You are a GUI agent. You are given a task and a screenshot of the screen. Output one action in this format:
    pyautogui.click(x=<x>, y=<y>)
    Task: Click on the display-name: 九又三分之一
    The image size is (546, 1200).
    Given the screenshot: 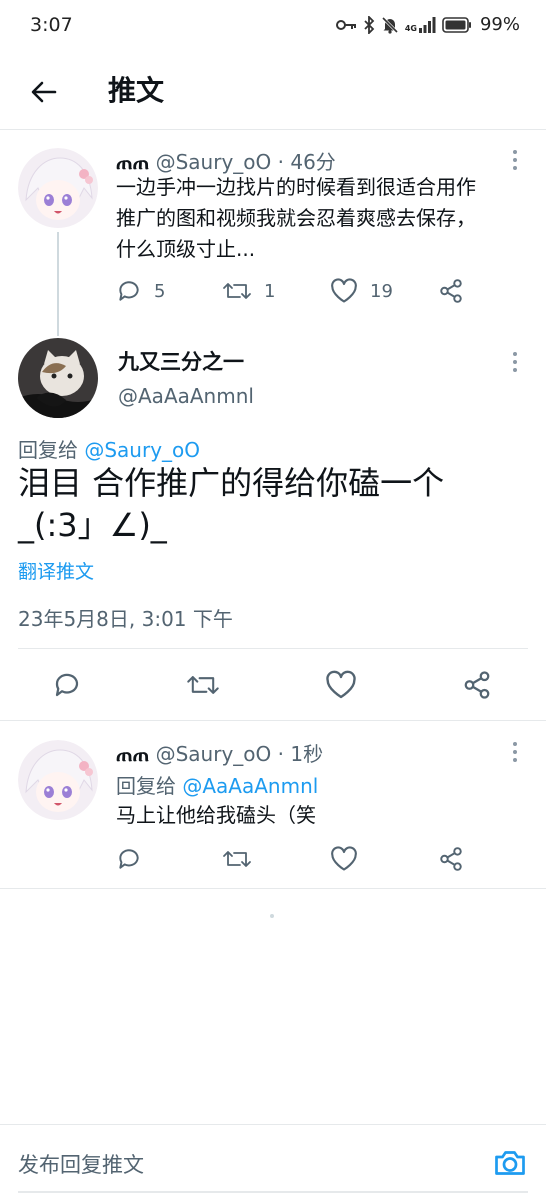 What is the action you would take?
    pyautogui.click(x=181, y=361)
    